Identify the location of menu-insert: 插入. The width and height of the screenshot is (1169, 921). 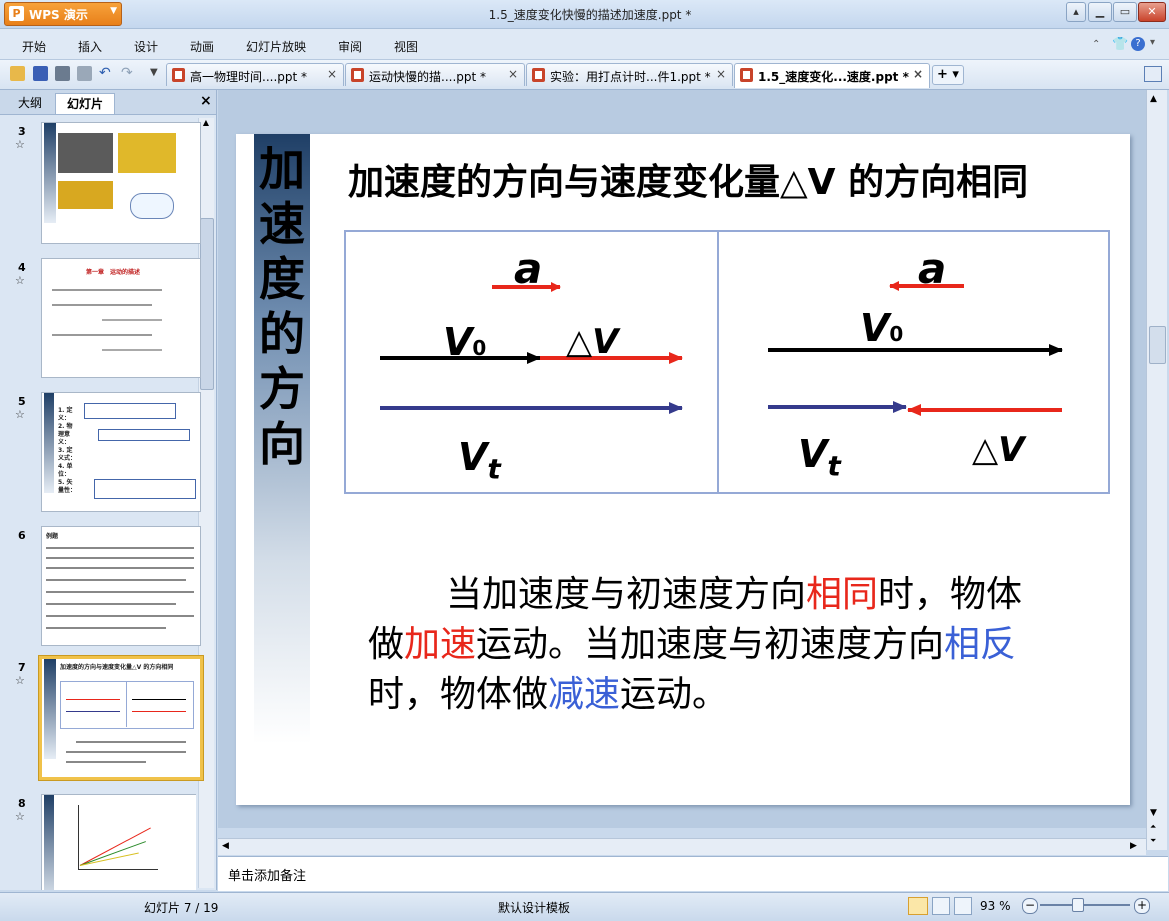
(90, 46).